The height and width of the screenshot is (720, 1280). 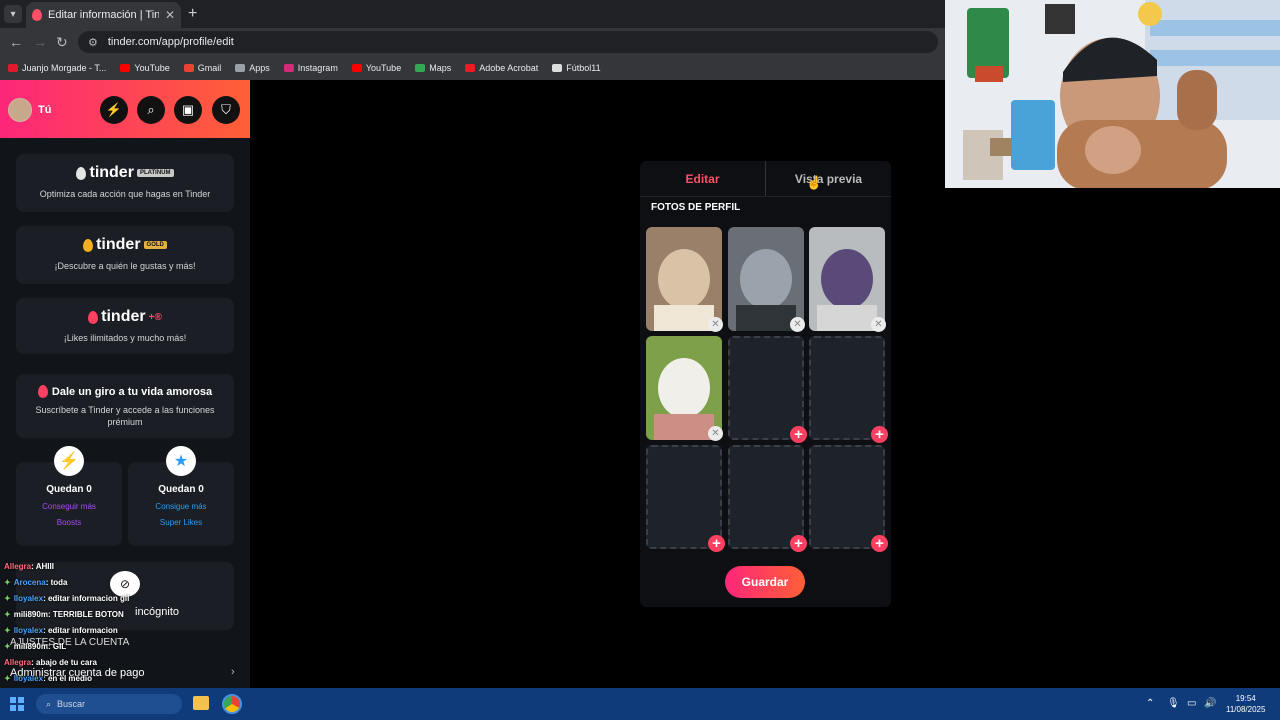 I want to click on bookmark-item: Maps, so click(x=433, y=68).